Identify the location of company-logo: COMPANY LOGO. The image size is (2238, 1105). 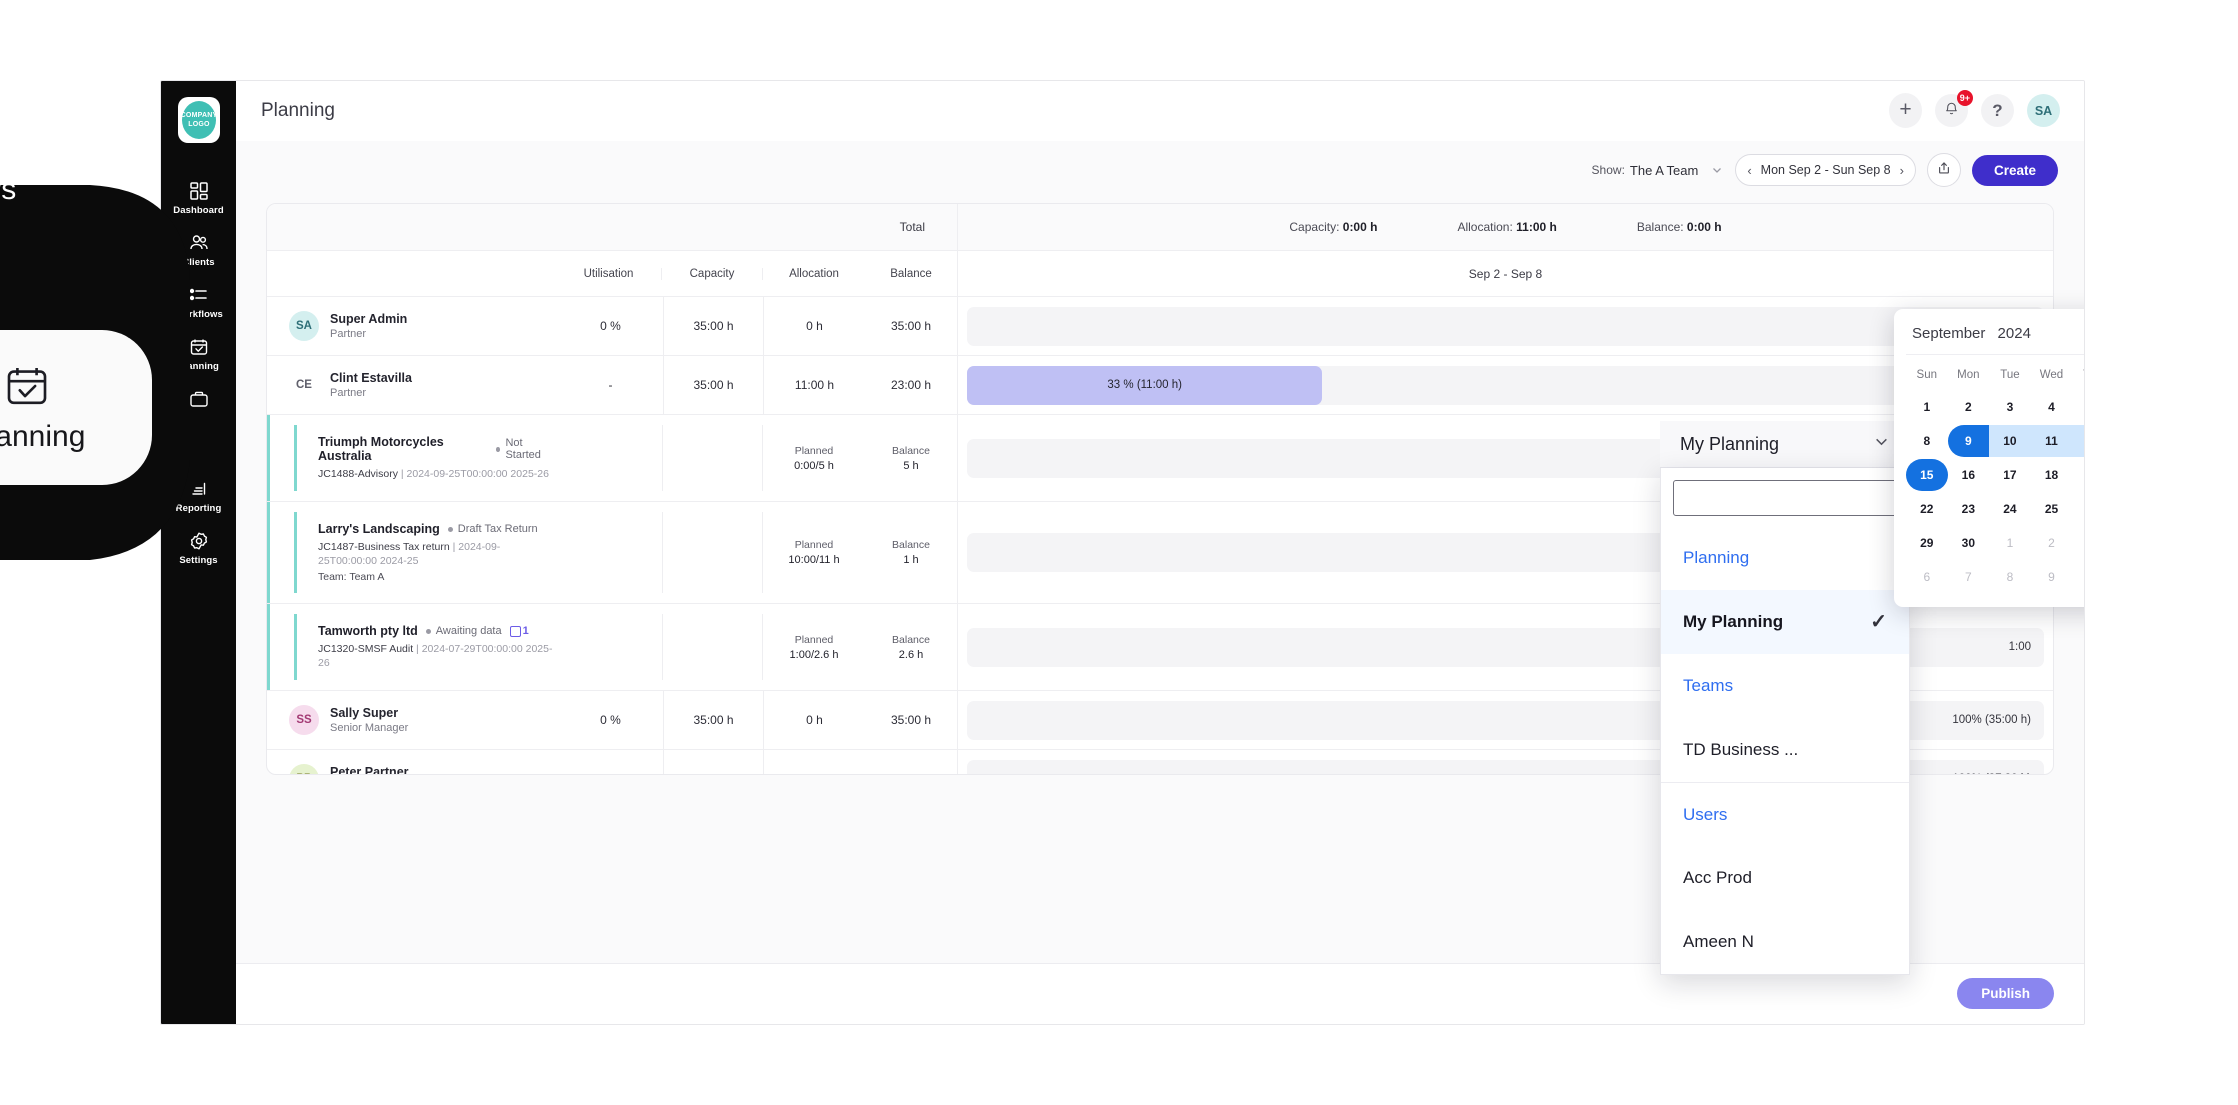
(199, 120).